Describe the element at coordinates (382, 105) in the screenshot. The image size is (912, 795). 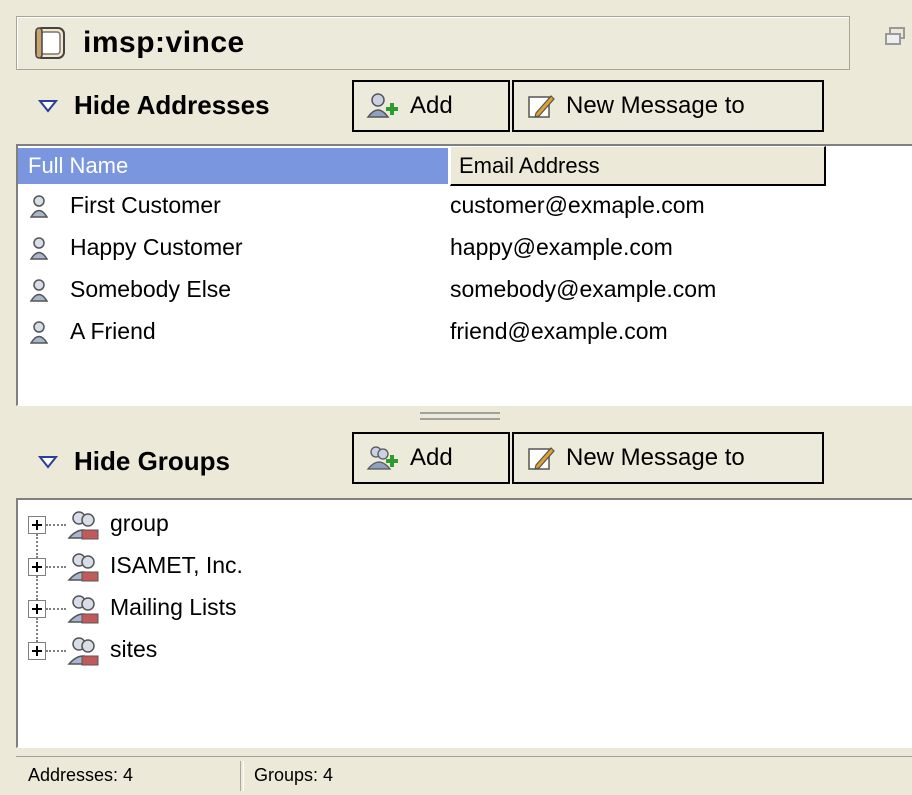
I see `add-contact-icon` at that location.